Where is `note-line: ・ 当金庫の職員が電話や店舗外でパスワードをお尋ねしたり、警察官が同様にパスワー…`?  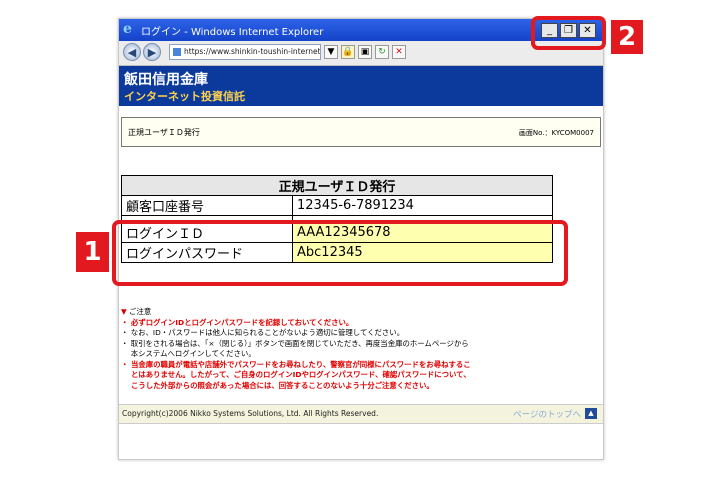
note-line: ・ 当金庫の職員が電話や店舗外でパスワードをお尋ねしたり、警察官が同様にパスワー… is located at coordinates (296, 364).